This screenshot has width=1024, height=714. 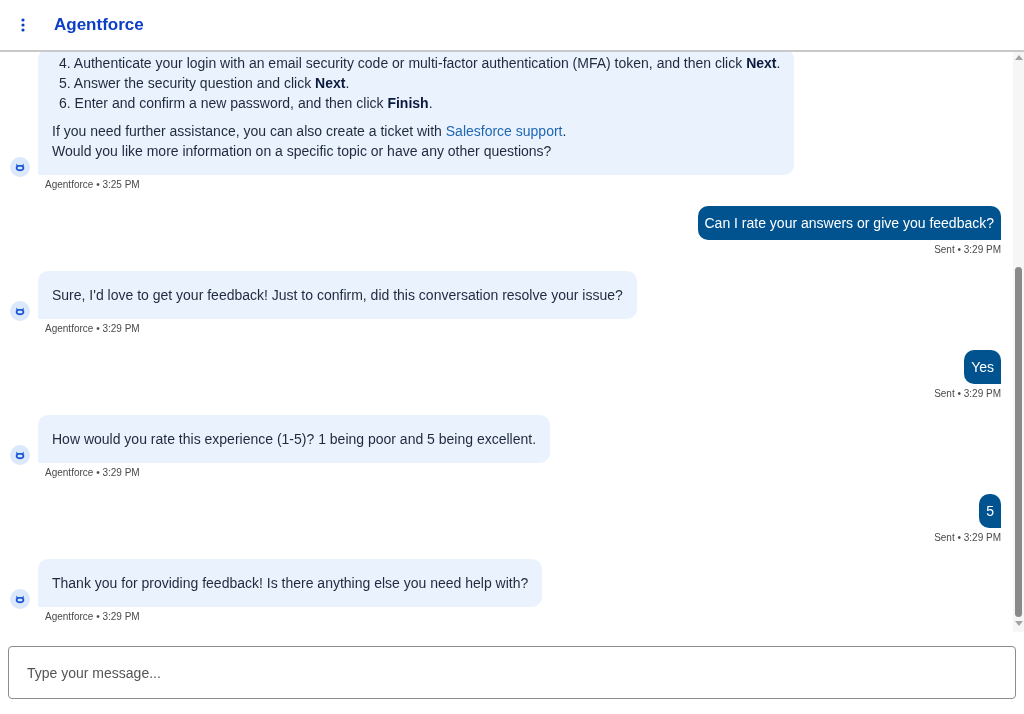 What do you see at coordinates (1018, 57) in the screenshot?
I see `scroll-up-icon` at bounding box center [1018, 57].